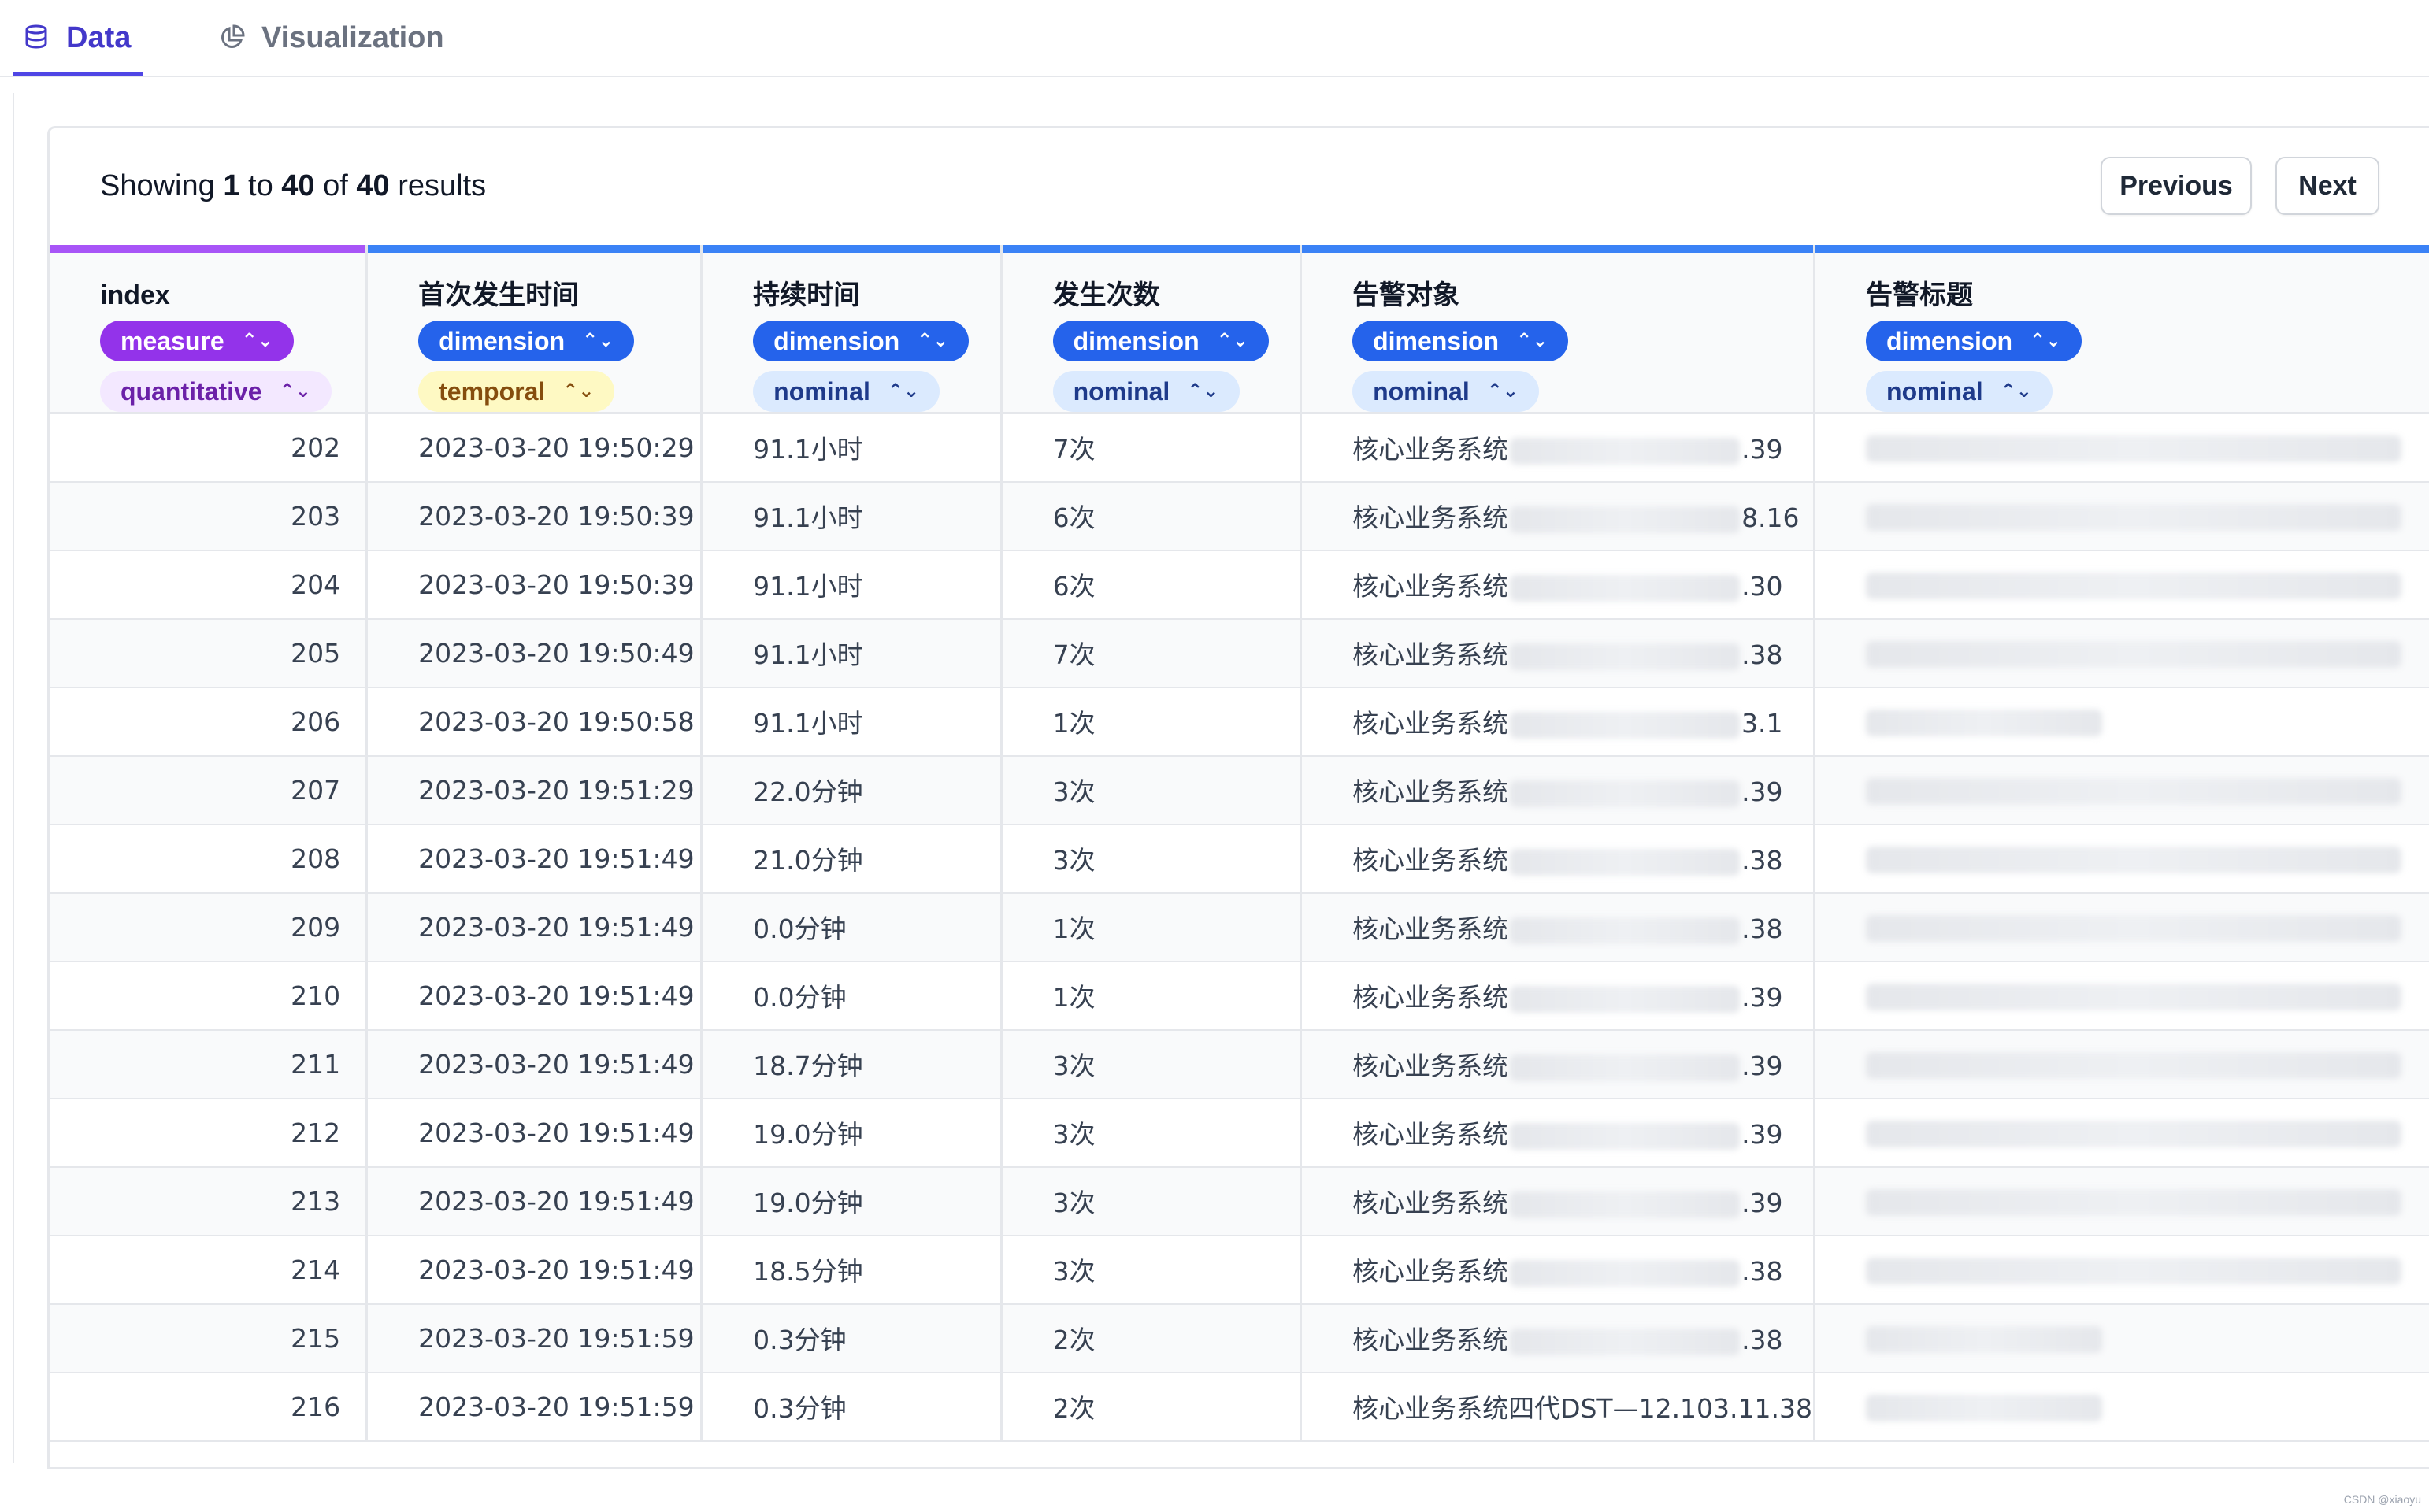 This screenshot has height=1512, width=2429. What do you see at coordinates (852, 1201) in the screenshot?
I see `cell-duration: 19.0分钟` at bounding box center [852, 1201].